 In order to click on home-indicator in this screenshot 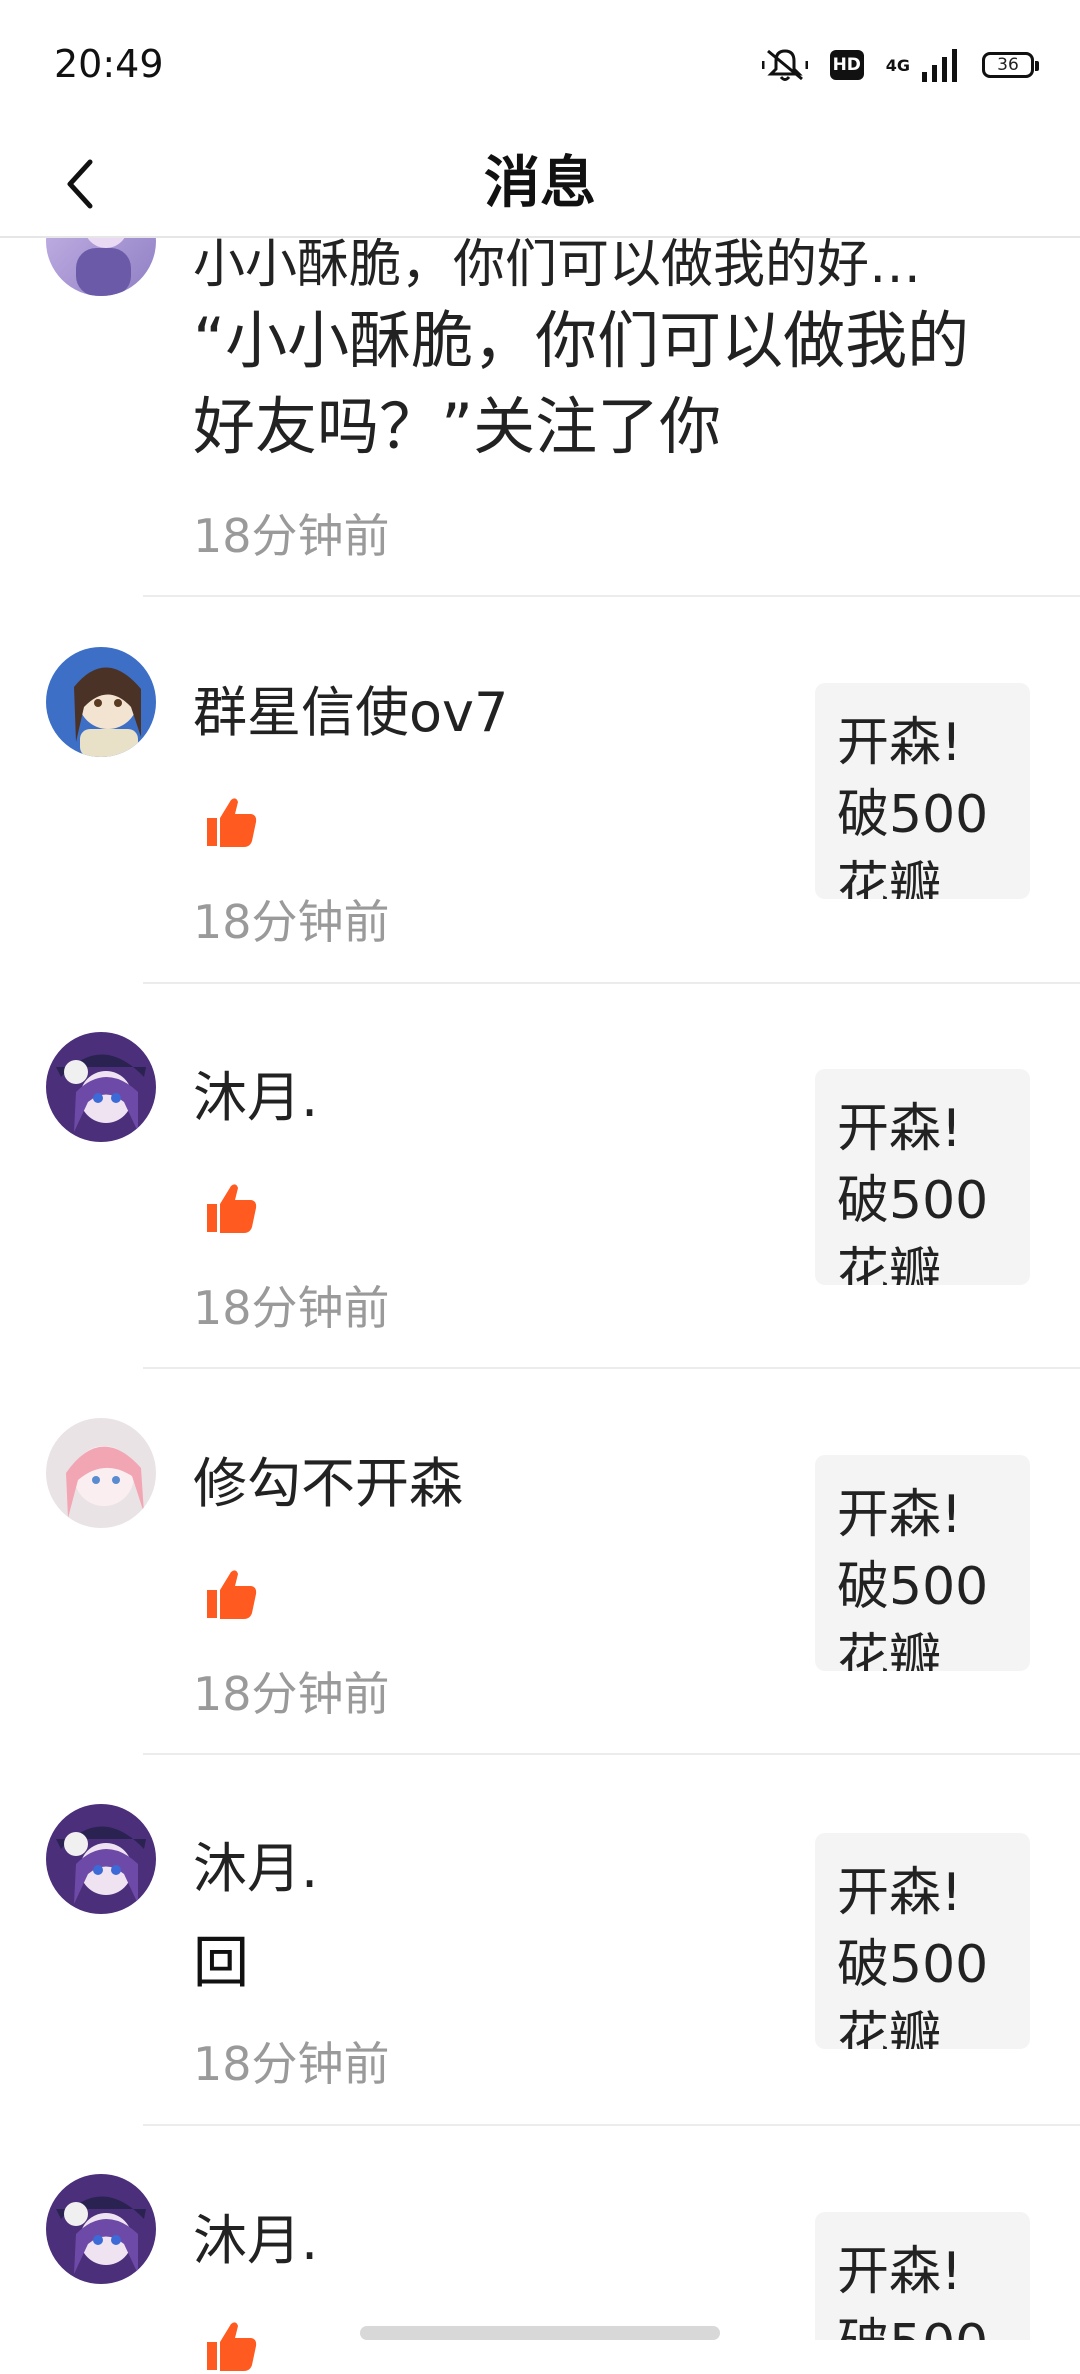, I will do `click(540, 2333)`.